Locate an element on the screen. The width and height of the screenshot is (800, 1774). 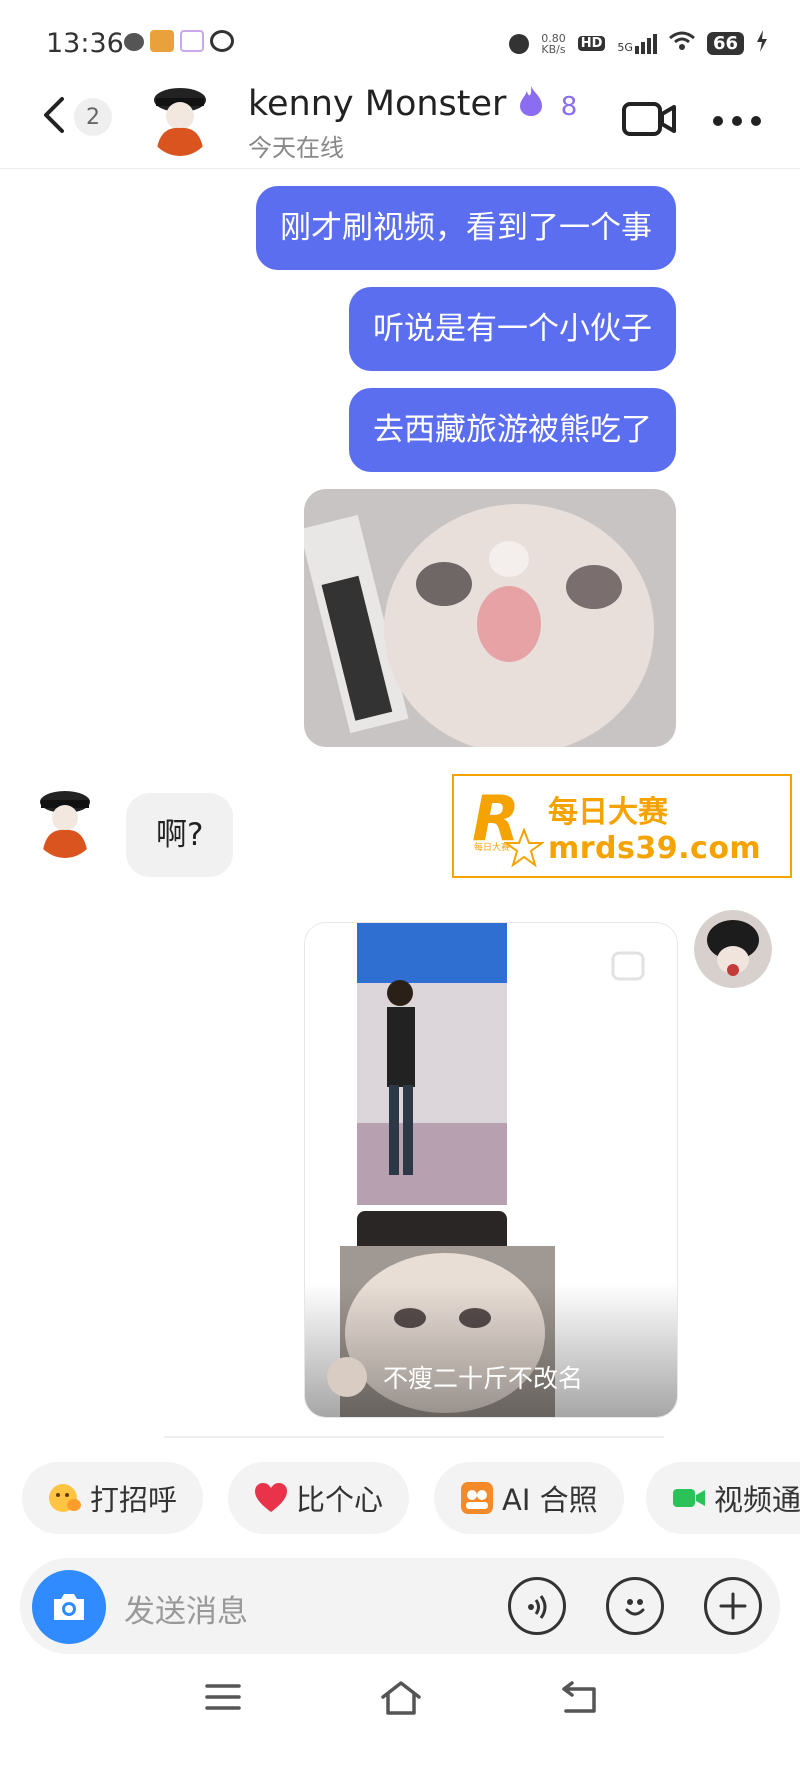
contact-avatar-small is located at coordinates (65, 822).